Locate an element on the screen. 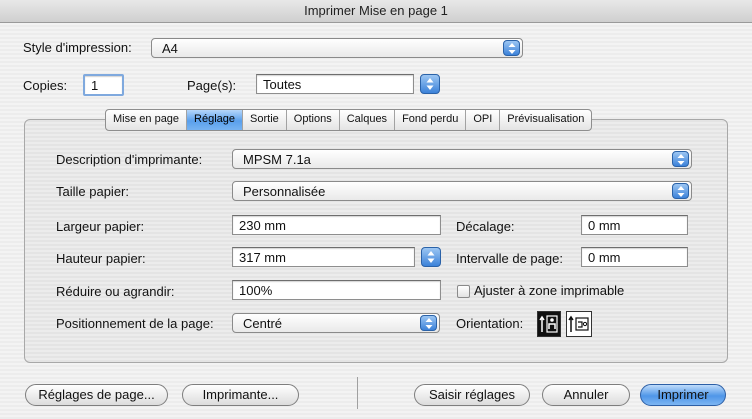 The width and height of the screenshot is (752, 419). paper-height-menu-button is located at coordinates (431, 257).